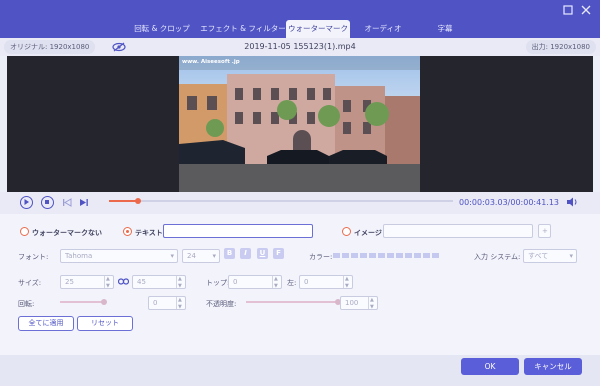 The height and width of the screenshot is (386, 600). Describe the element at coordinates (201, 256) in the screenshot. I see `font-size-select: 24` at that location.